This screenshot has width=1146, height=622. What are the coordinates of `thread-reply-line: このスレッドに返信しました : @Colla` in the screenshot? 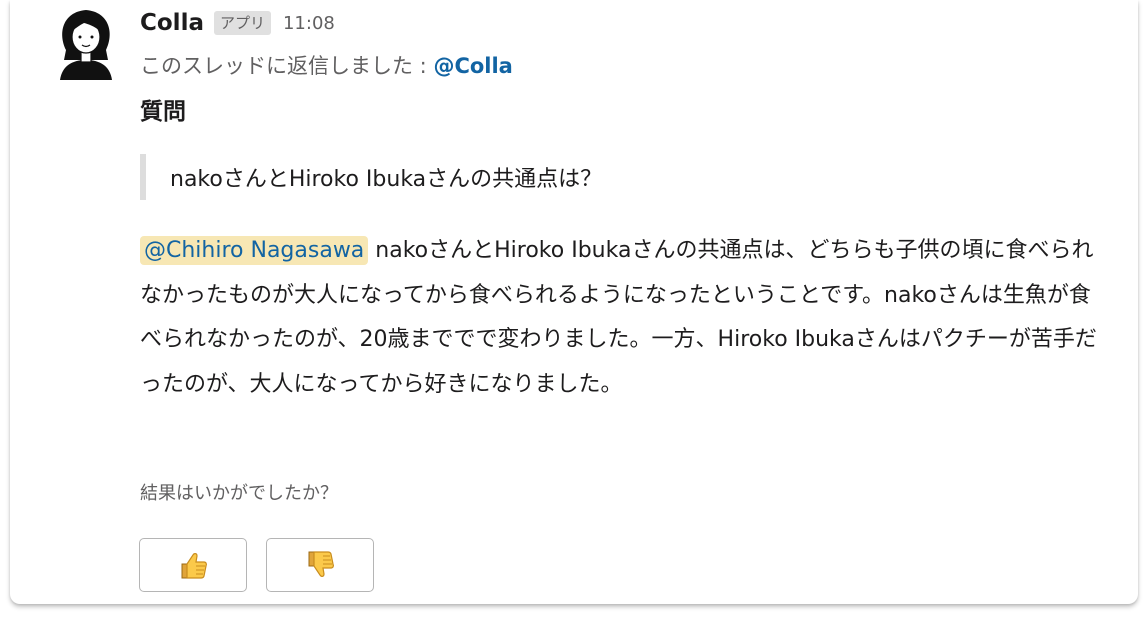 It's located at (326, 65).